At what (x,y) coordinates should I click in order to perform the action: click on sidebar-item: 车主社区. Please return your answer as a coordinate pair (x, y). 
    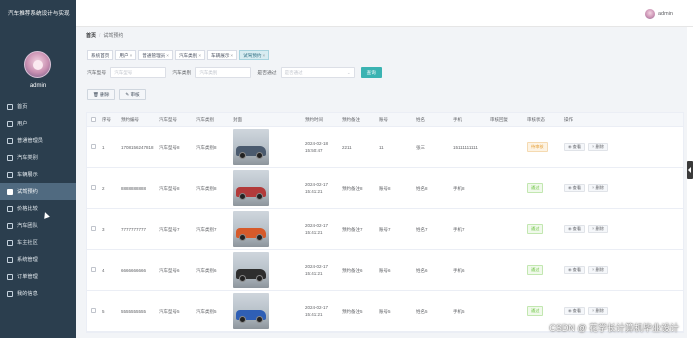
    Looking at the image, I should click on (38, 242).